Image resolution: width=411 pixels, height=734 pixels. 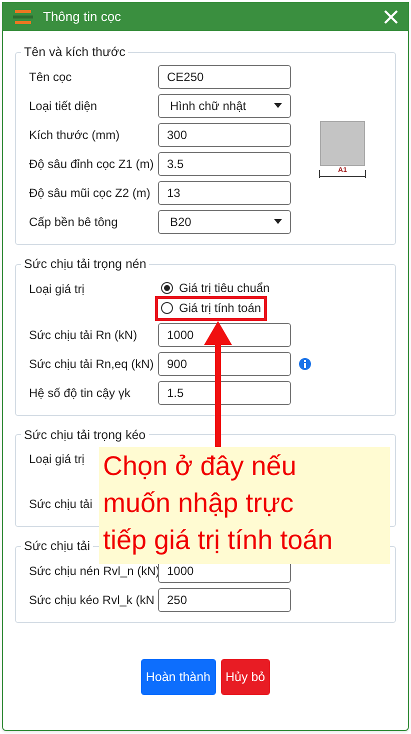 What do you see at coordinates (82, 17) in the screenshot?
I see `window-title: Thông tin cọc` at bounding box center [82, 17].